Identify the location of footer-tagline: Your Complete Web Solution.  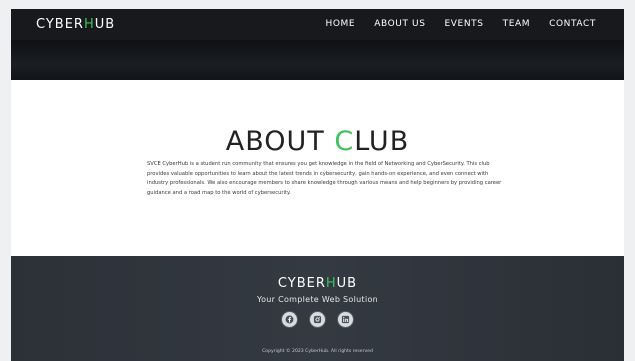
(317, 299).